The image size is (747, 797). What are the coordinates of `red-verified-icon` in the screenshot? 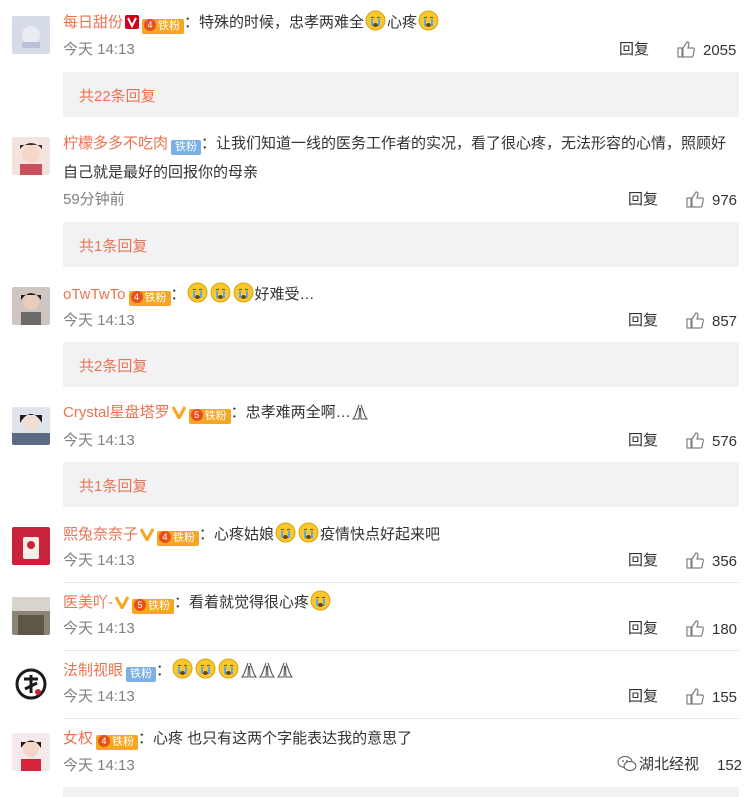 It's located at (132, 22).